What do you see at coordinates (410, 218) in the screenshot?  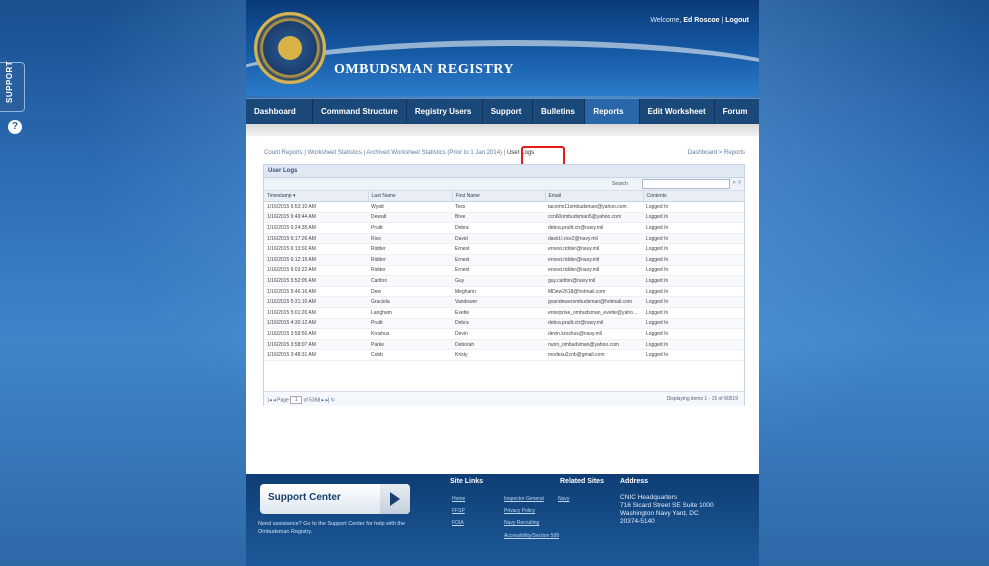 I see `table-cell: Dewalt` at bounding box center [410, 218].